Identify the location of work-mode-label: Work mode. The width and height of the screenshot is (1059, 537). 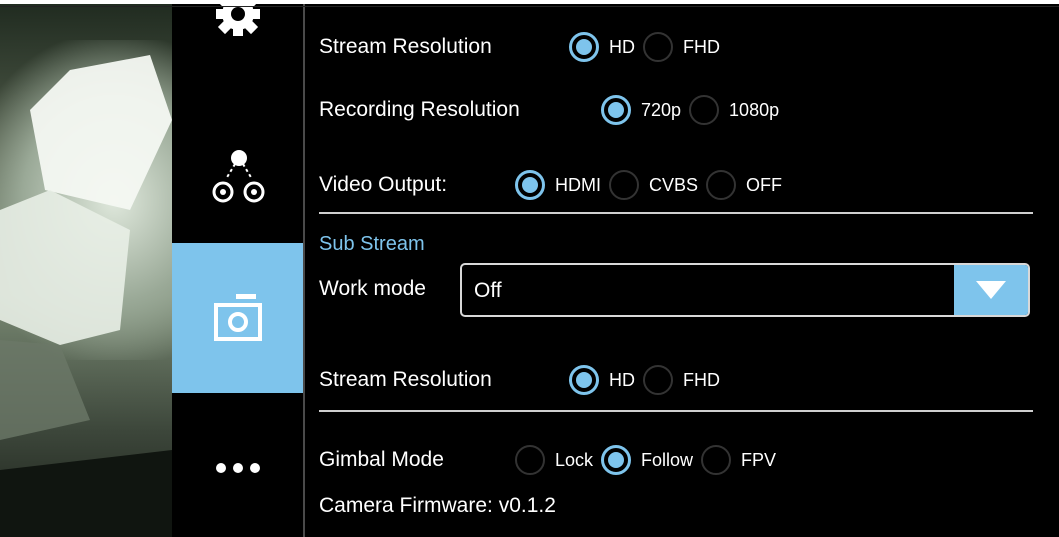
(372, 288).